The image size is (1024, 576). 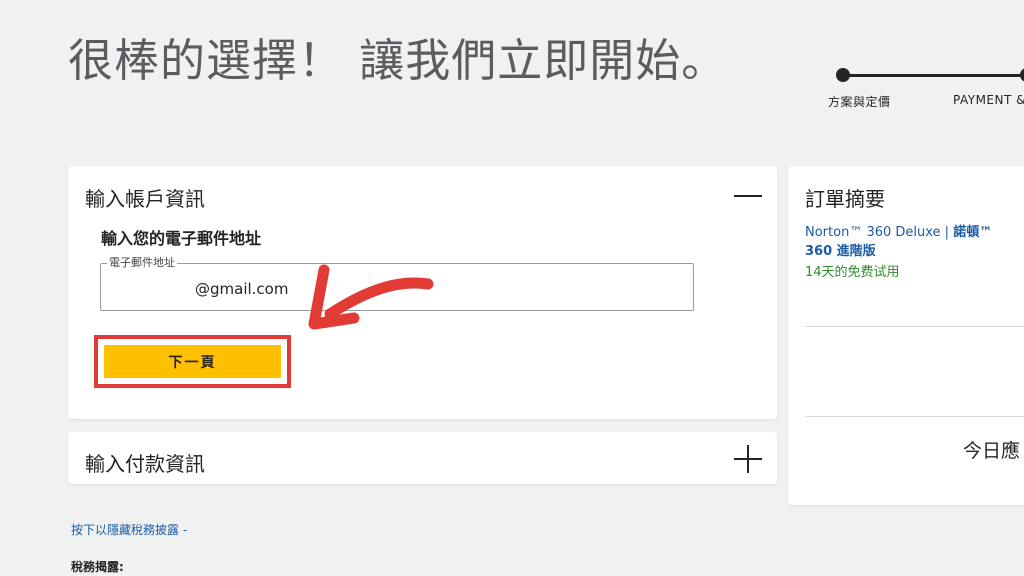 What do you see at coordinates (845, 199) in the screenshot?
I see `order-summary-title: 訂單摘要` at bounding box center [845, 199].